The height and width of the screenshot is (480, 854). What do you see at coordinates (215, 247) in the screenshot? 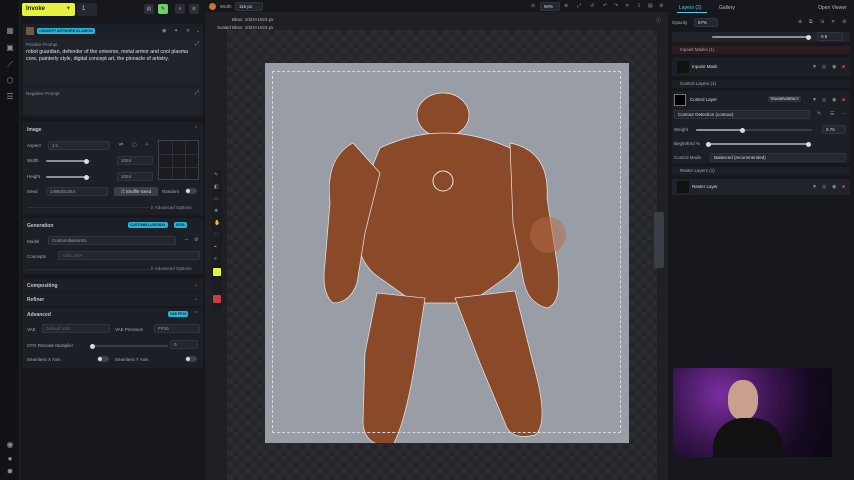
I see `picker-tool-icon: ⌖` at bounding box center [215, 247].